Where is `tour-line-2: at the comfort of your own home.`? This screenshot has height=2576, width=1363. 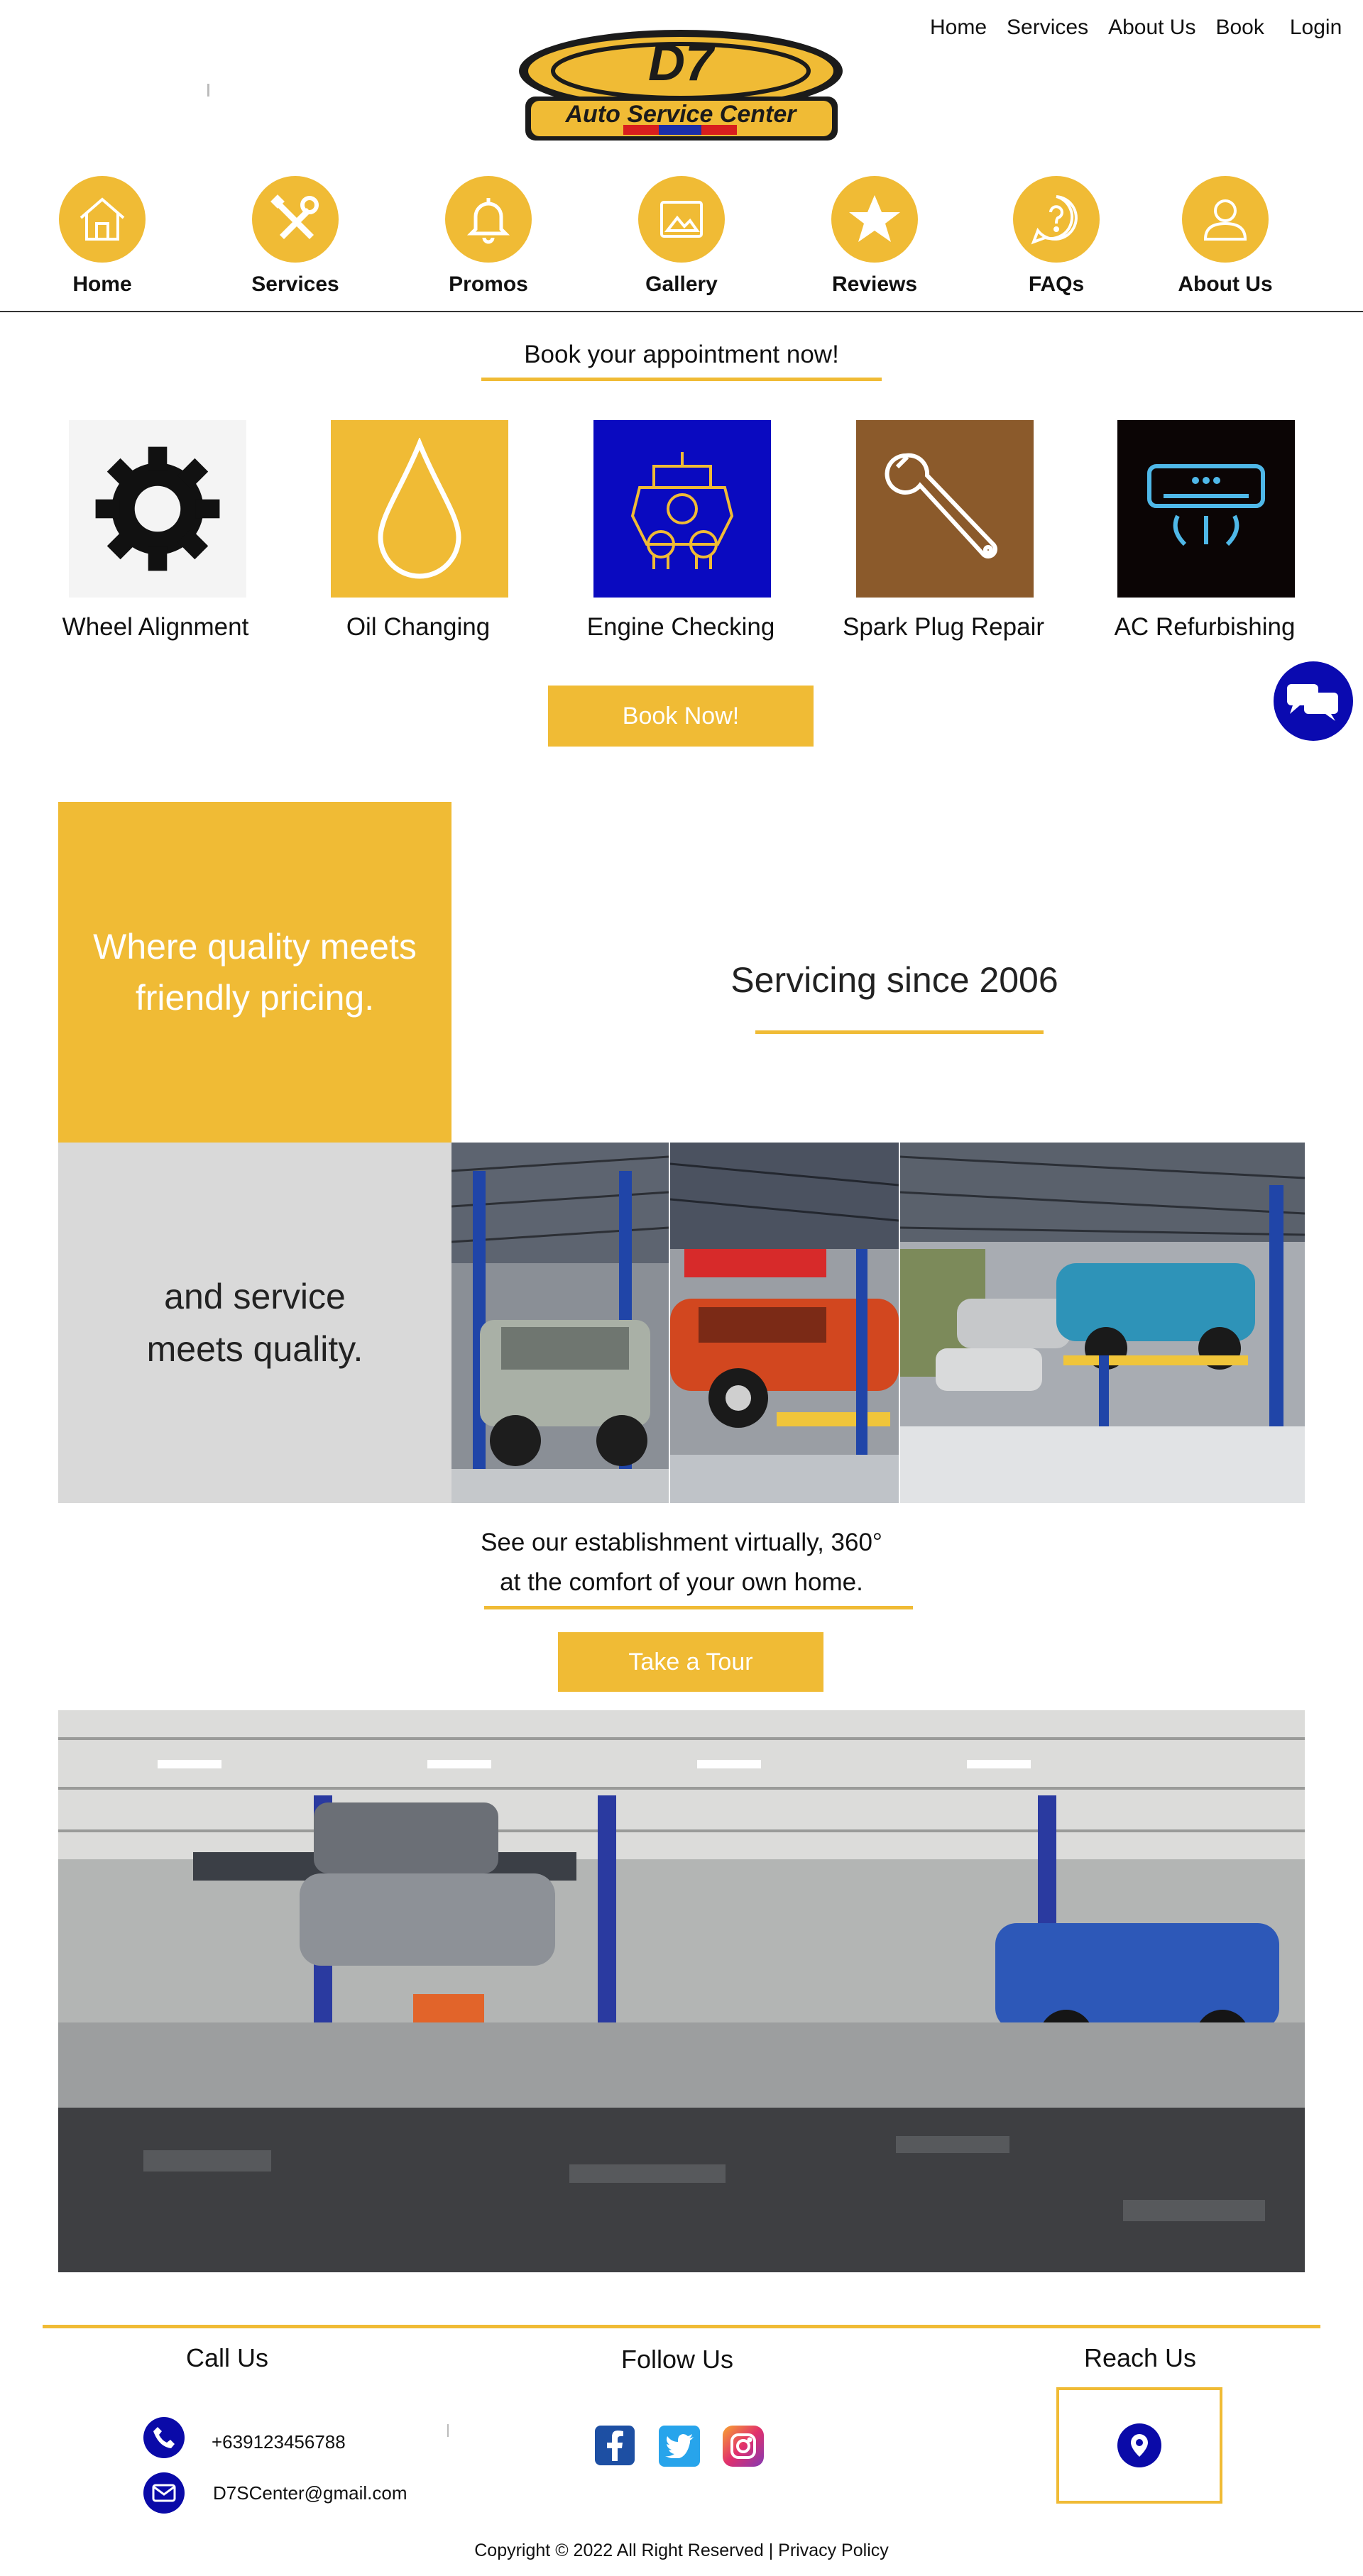 tour-line-2: at the comfort of your own home. is located at coordinates (681, 1582).